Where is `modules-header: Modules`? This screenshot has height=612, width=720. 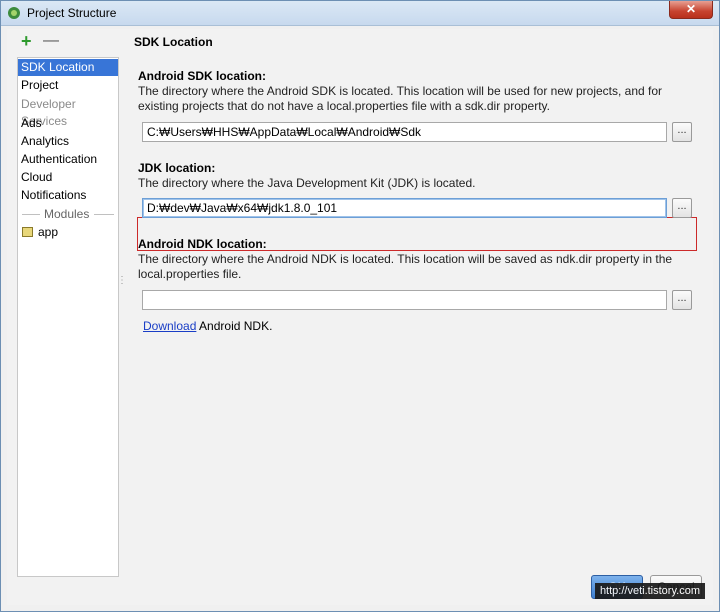
modules-header: Modules is located at coordinates (67, 214).